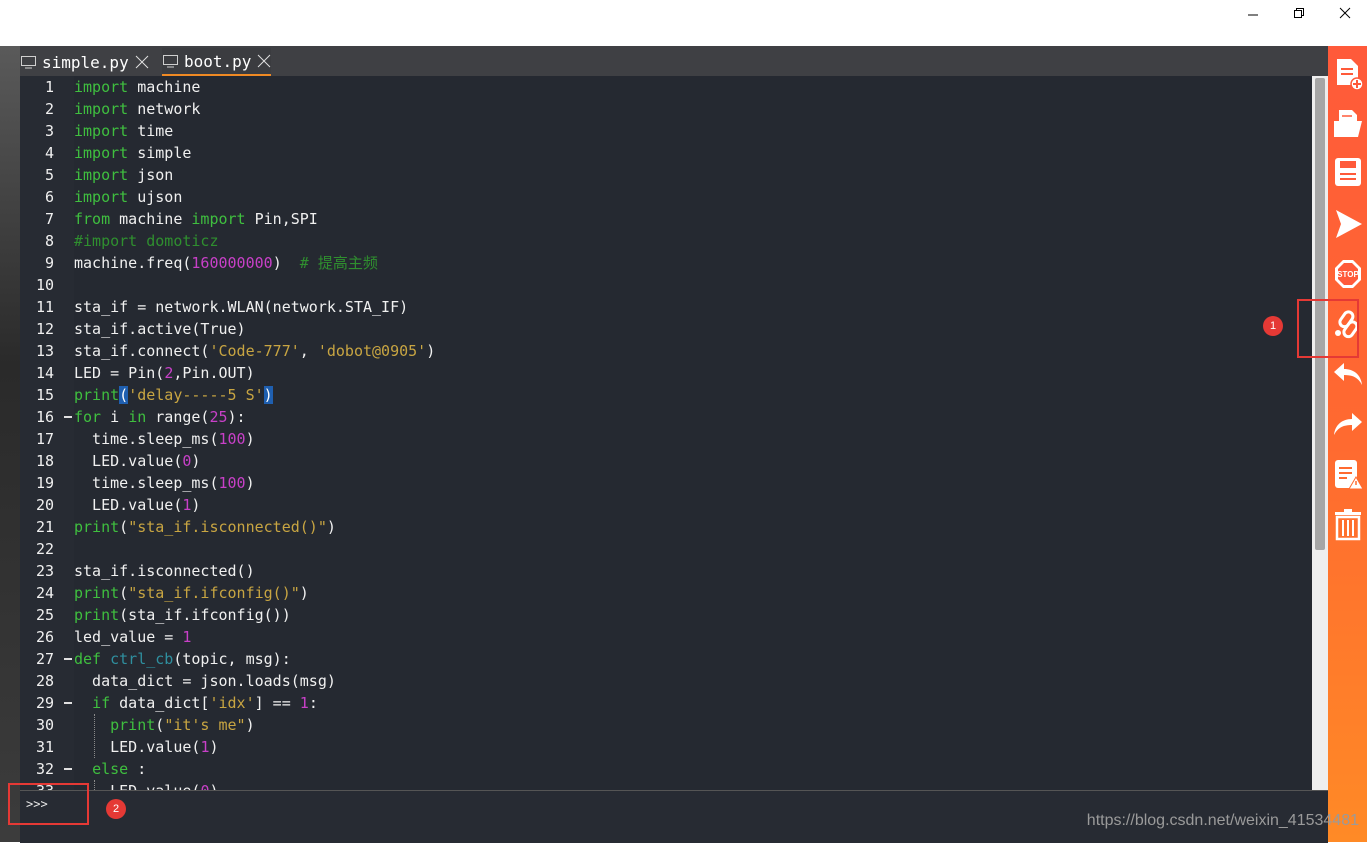  I want to click on code-line: LED = Pin(2,Pin.OUT), so click(164, 373).